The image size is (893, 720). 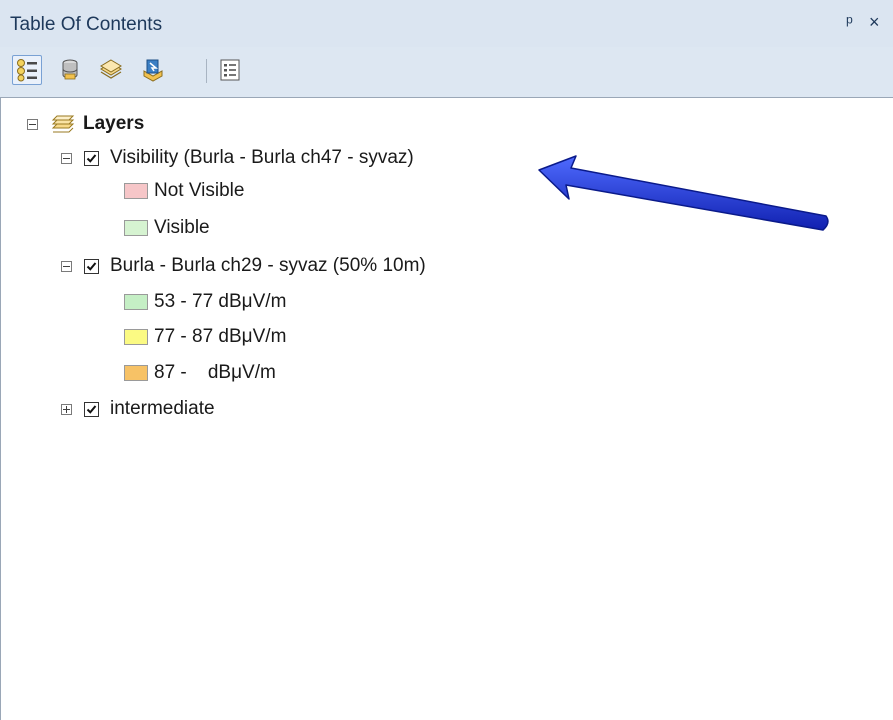 I want to click on list-by-drawing-order-icon, so click(x=27, y=70).